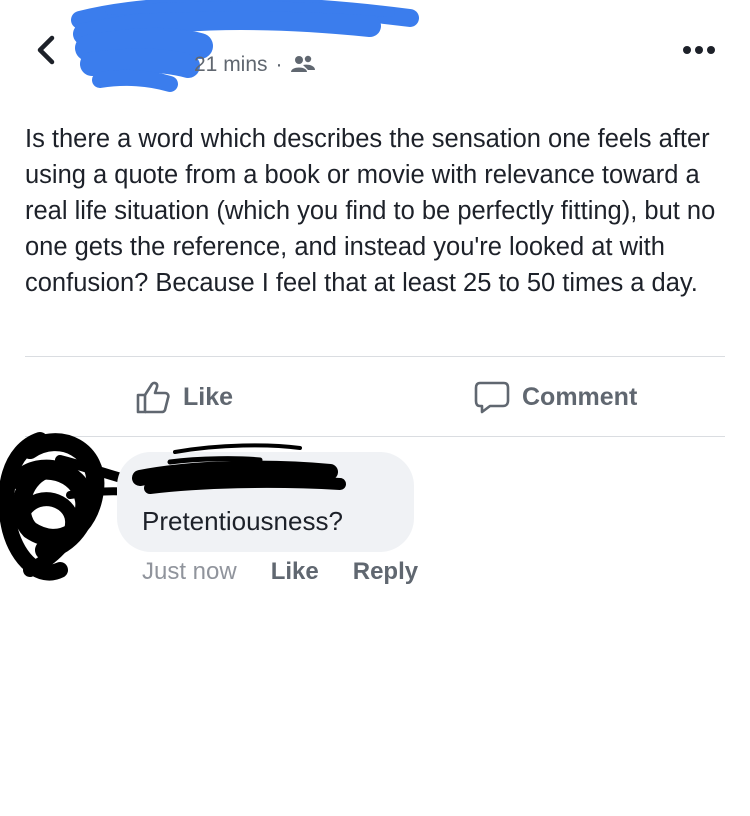 The image size is (750, 816). I want to click on post-meta: 21 mins ·, so click(254, 65).